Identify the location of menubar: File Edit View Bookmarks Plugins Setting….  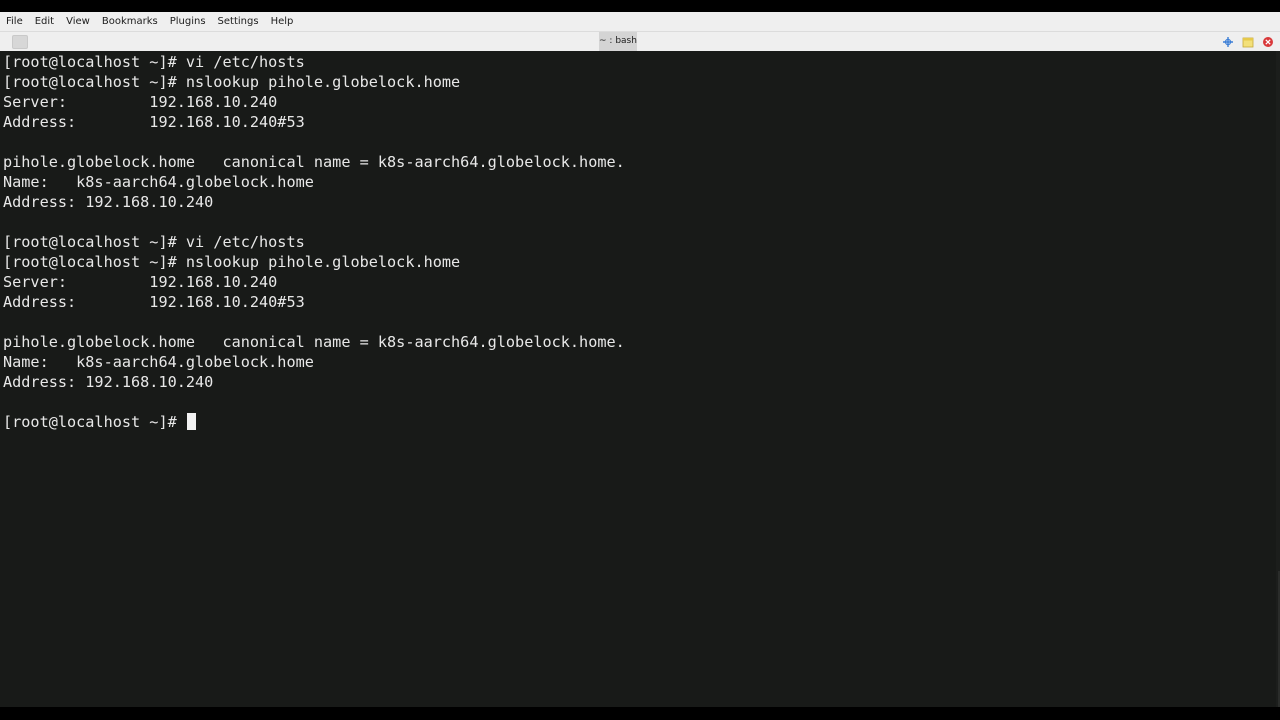
(640, 21).